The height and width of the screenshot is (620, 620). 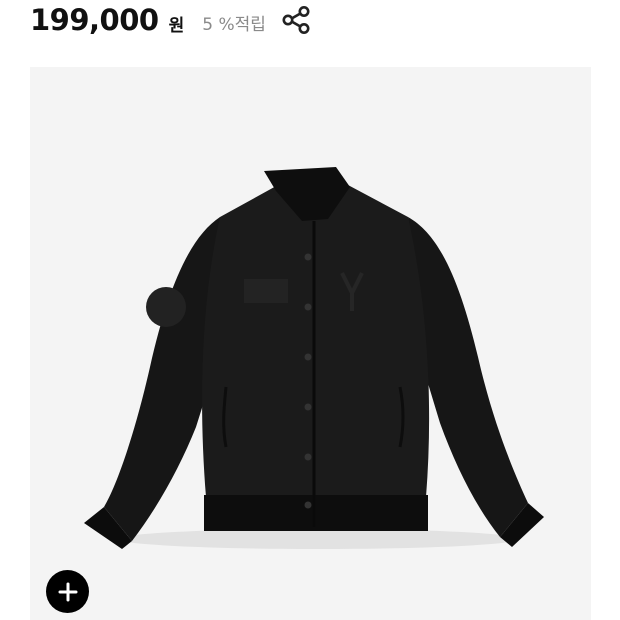 I want to click on share-icon, so click(x=296, y=20).